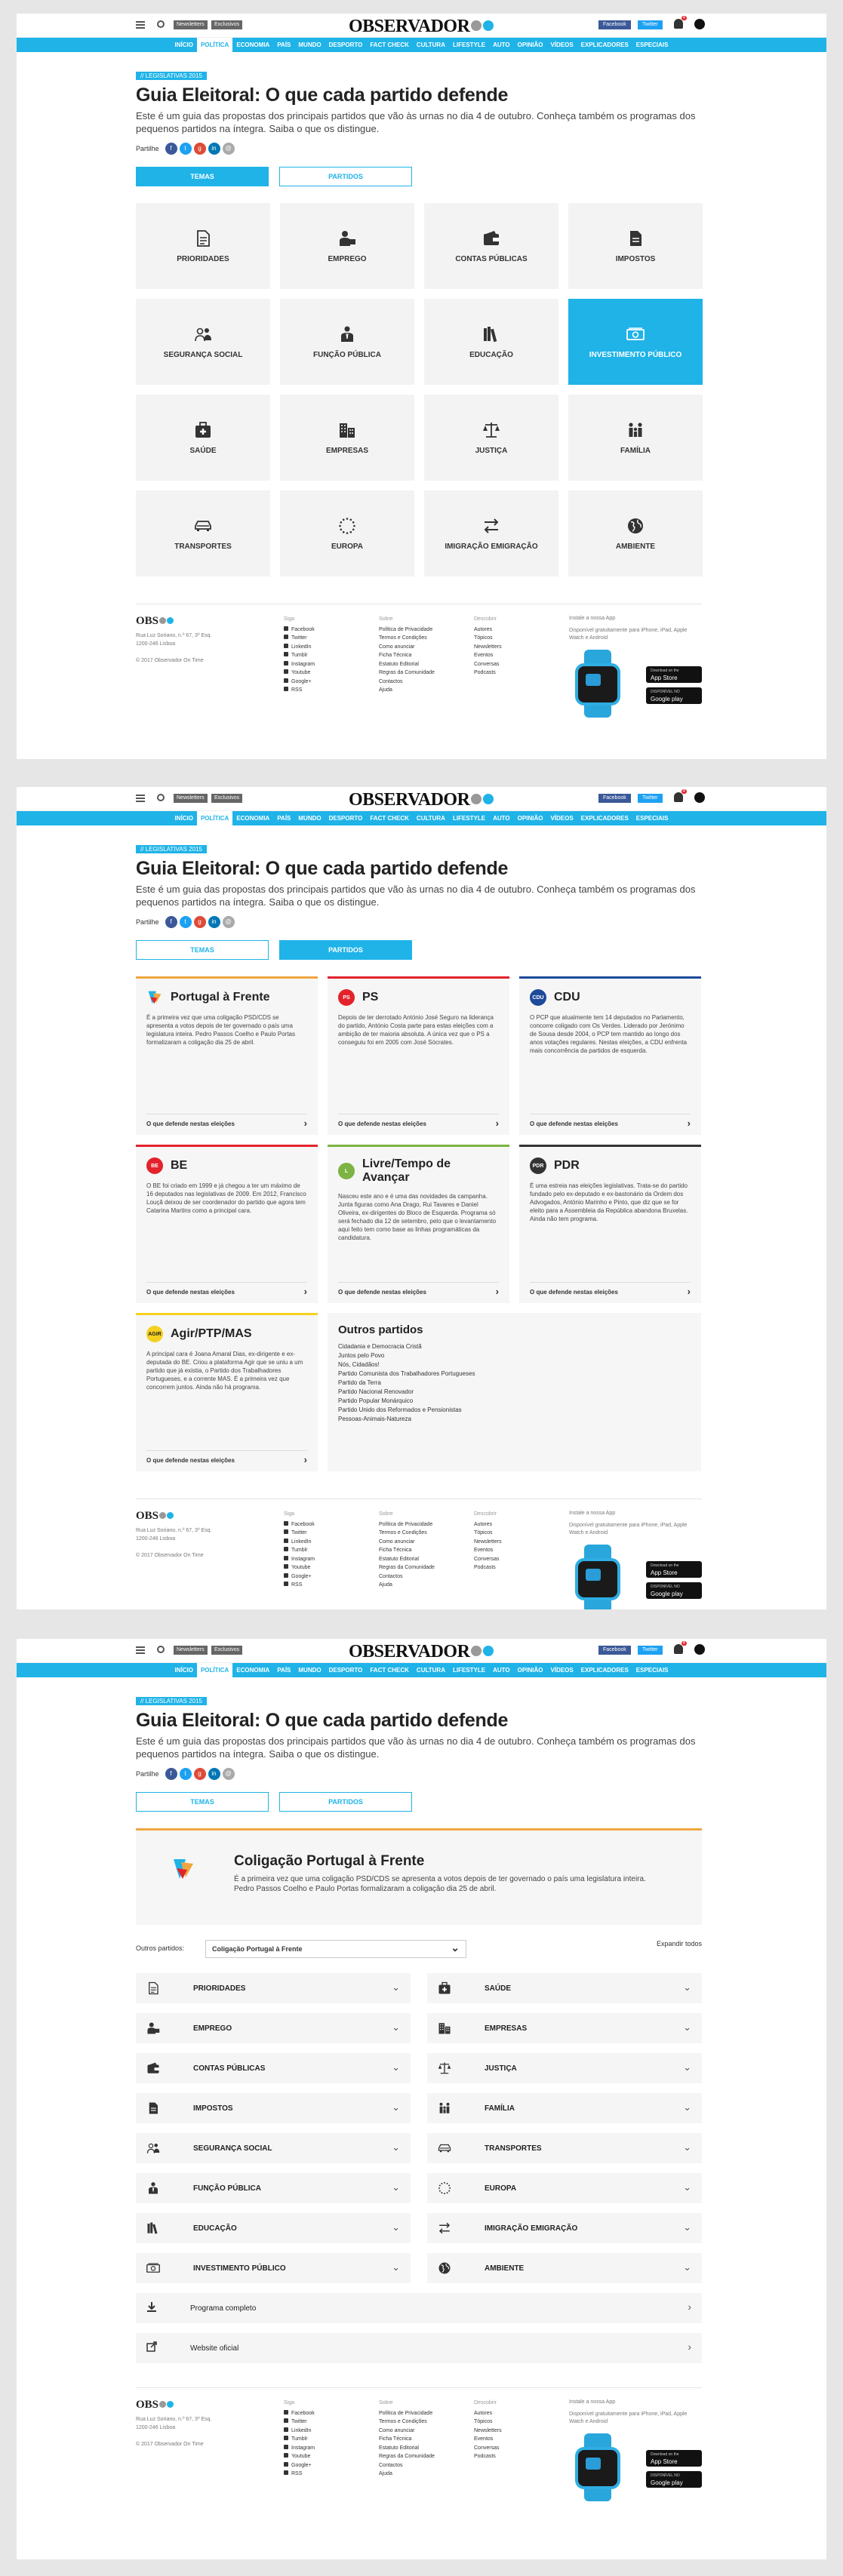 The height and width of the screenshot is (2576, 843). What do you see at coordinates (214, 1774) in the screenshot?
I see `linkedin-icon: in` at bounding box center [214, 1774].